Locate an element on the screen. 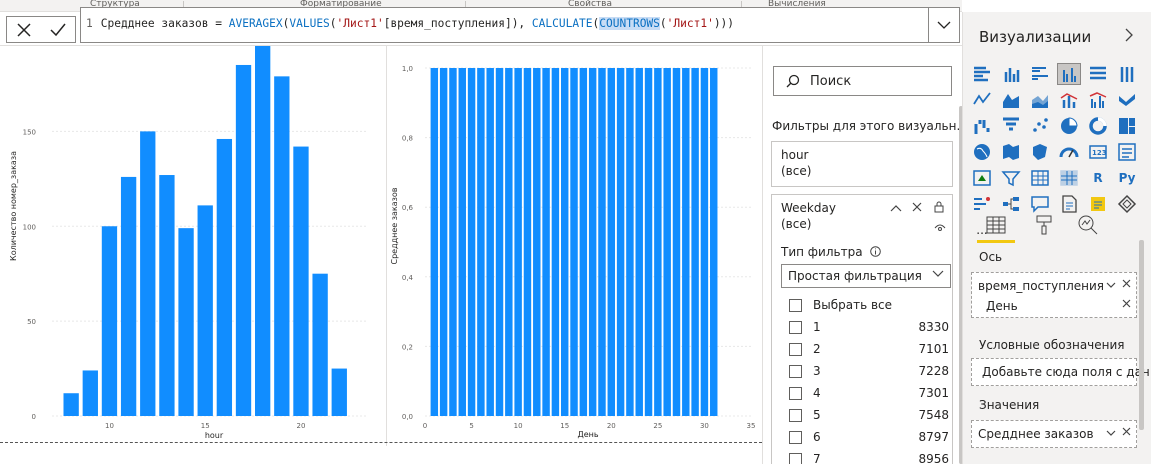 This screenshot has width=1151, height=464. 100-stacked-bar-chart-icon is located at coordinates (1098, 74).